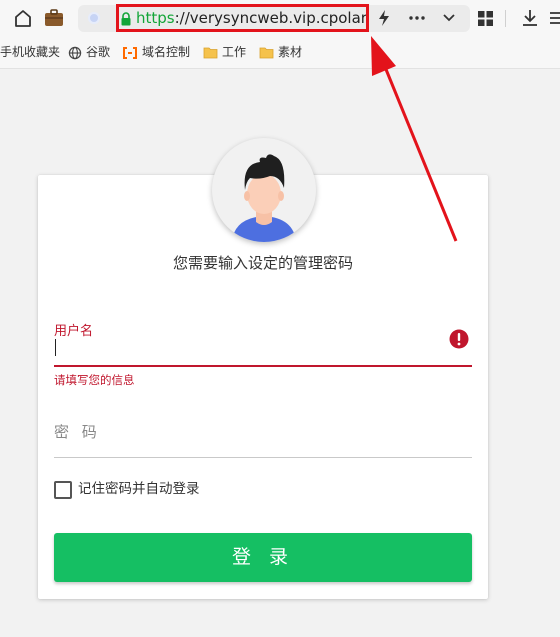 The height and width of the screenshot is (637, 560). What do you see at coordinates (262, 263) in the screenshot?
I see `login-heading: 您需要输入设定的管理密码` at bounding box center [262, 263].